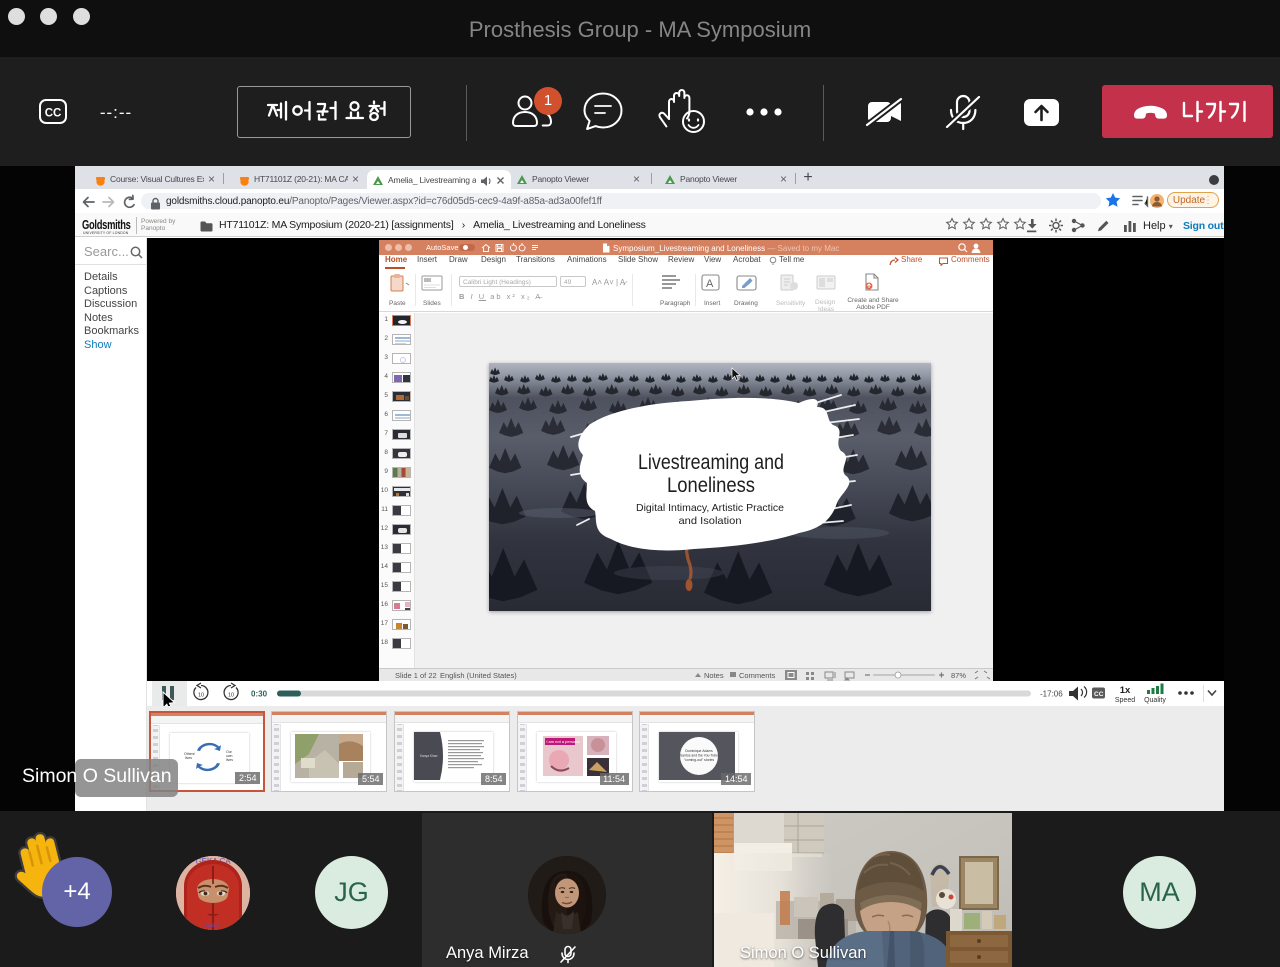 The height and width of the screenshot is (967, 1280). Describe the element at coordinates (699, 760) in the screenshot. I see `svg-text: "coming-out" stories` at that location.